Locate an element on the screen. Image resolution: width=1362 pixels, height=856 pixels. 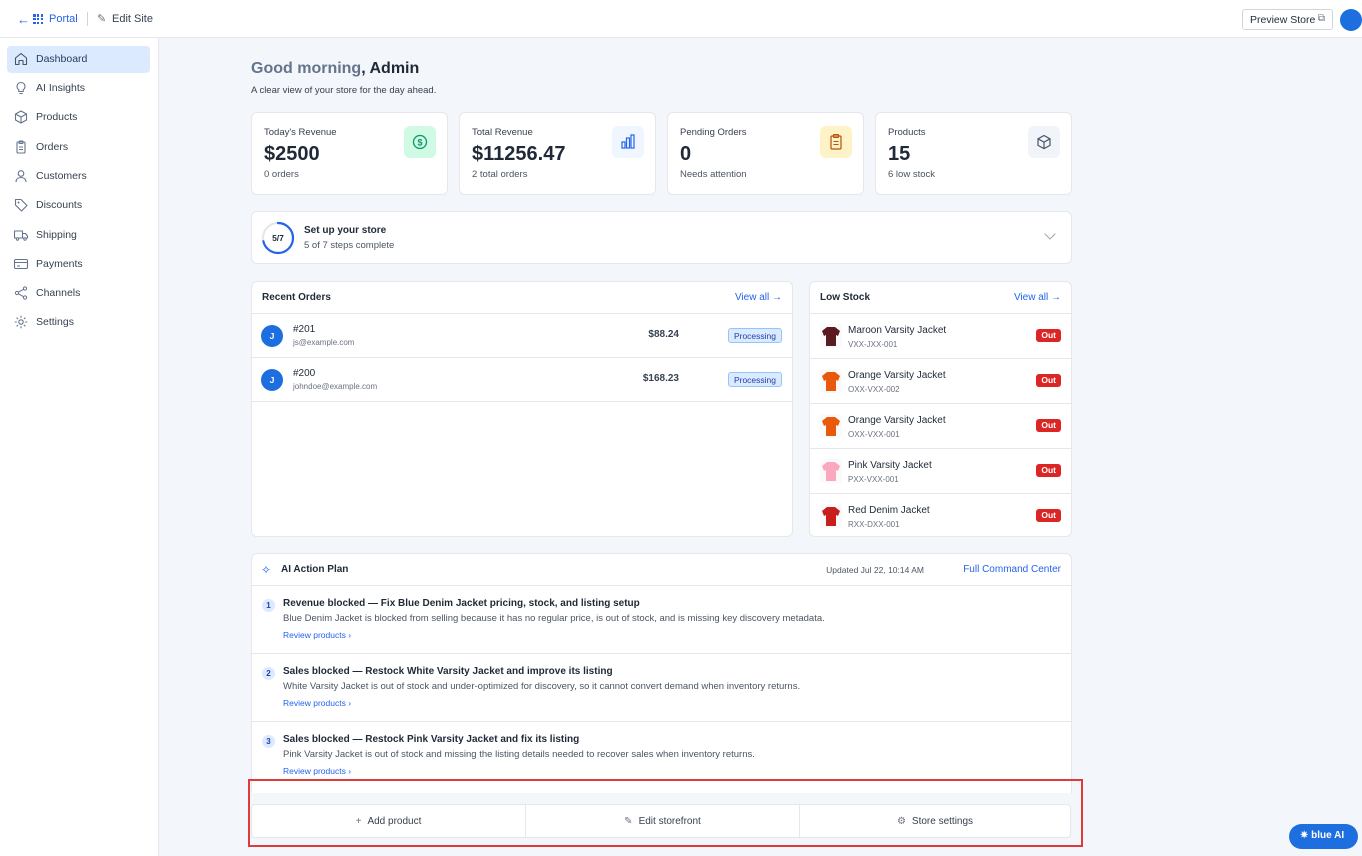
lightbulb-icon is located at coordinates (21, 88).